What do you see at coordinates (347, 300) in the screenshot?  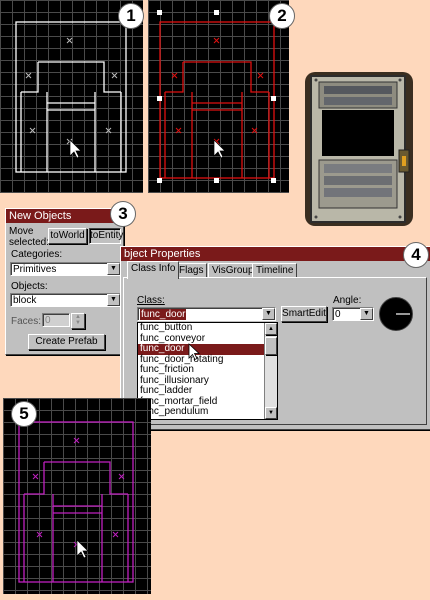 I see `angle-label: Angle:` at bounding box center [347, 300].